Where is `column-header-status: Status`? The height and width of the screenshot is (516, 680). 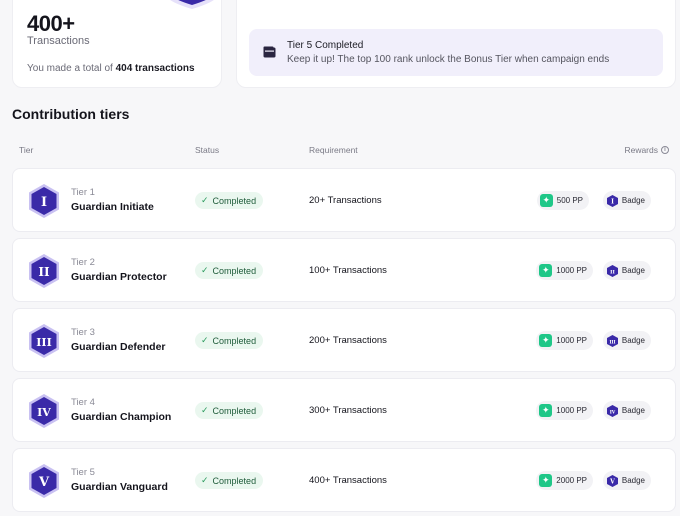 column-header-status: Status is located at coordinates (207, 150).